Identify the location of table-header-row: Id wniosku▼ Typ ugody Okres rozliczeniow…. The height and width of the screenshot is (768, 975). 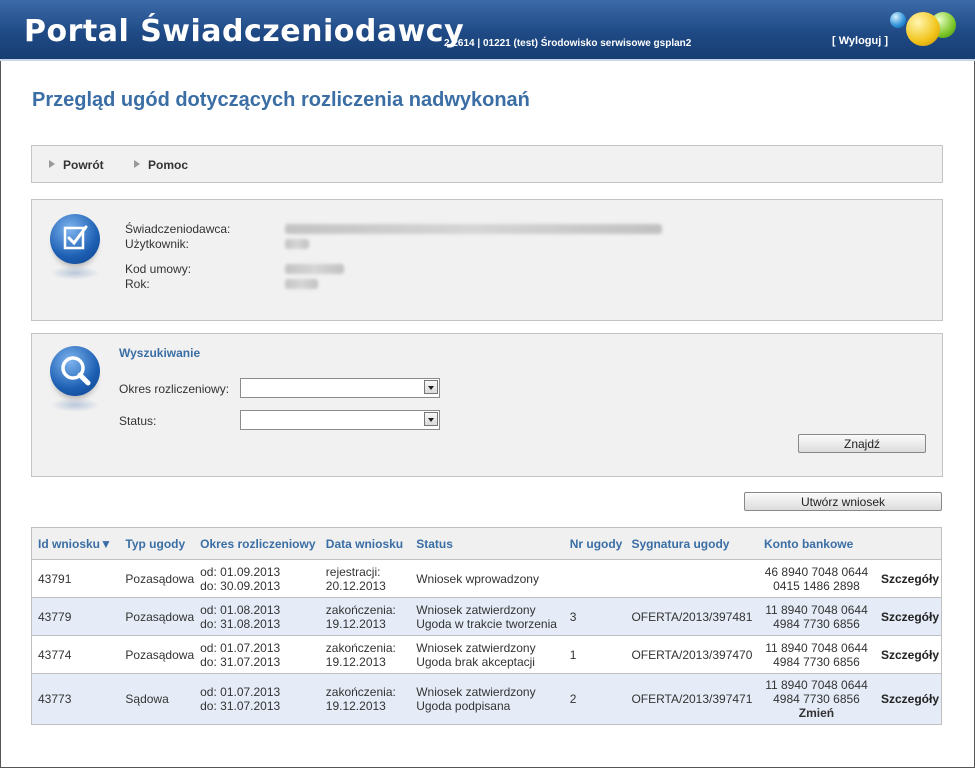
(486, 543).